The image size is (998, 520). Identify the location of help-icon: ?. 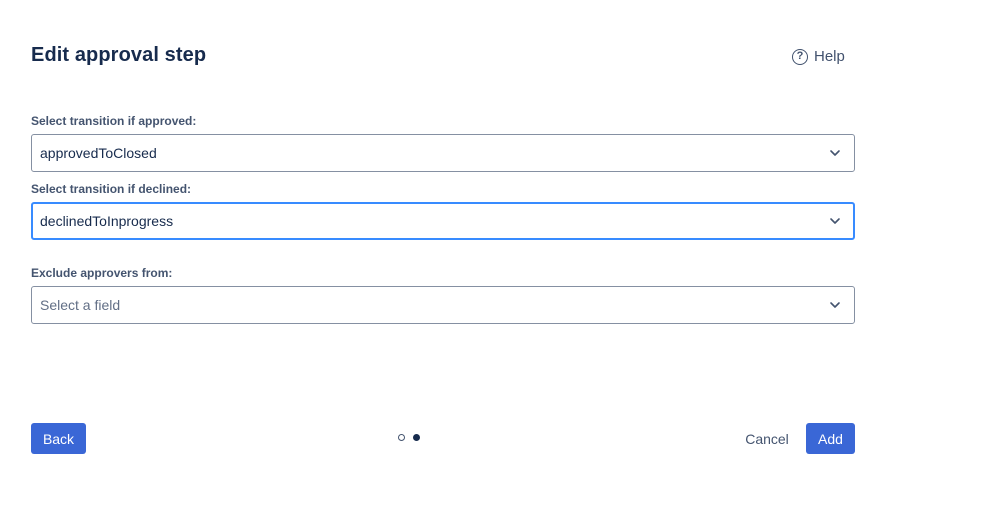
(800, 56).